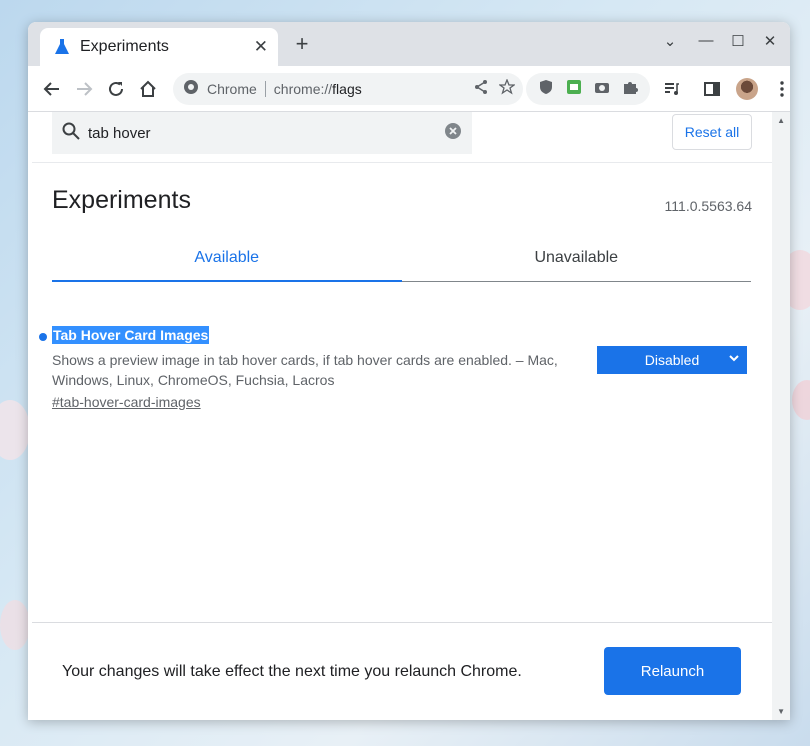 This screenshot has width=810, height=746. Describe the element at coordinates (409, 44) in the screenshot. I see `tab-strip: Experiments ✕ + ⌄ — ☐ ✕` at that location.